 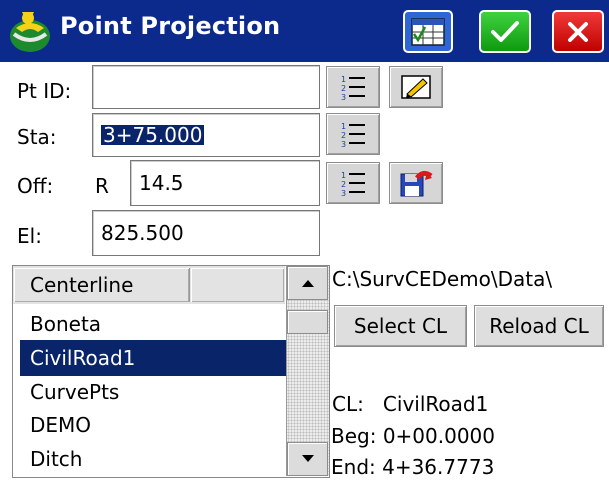 I want to click on station-value: 3+75.000, so click(x=153, y=135).